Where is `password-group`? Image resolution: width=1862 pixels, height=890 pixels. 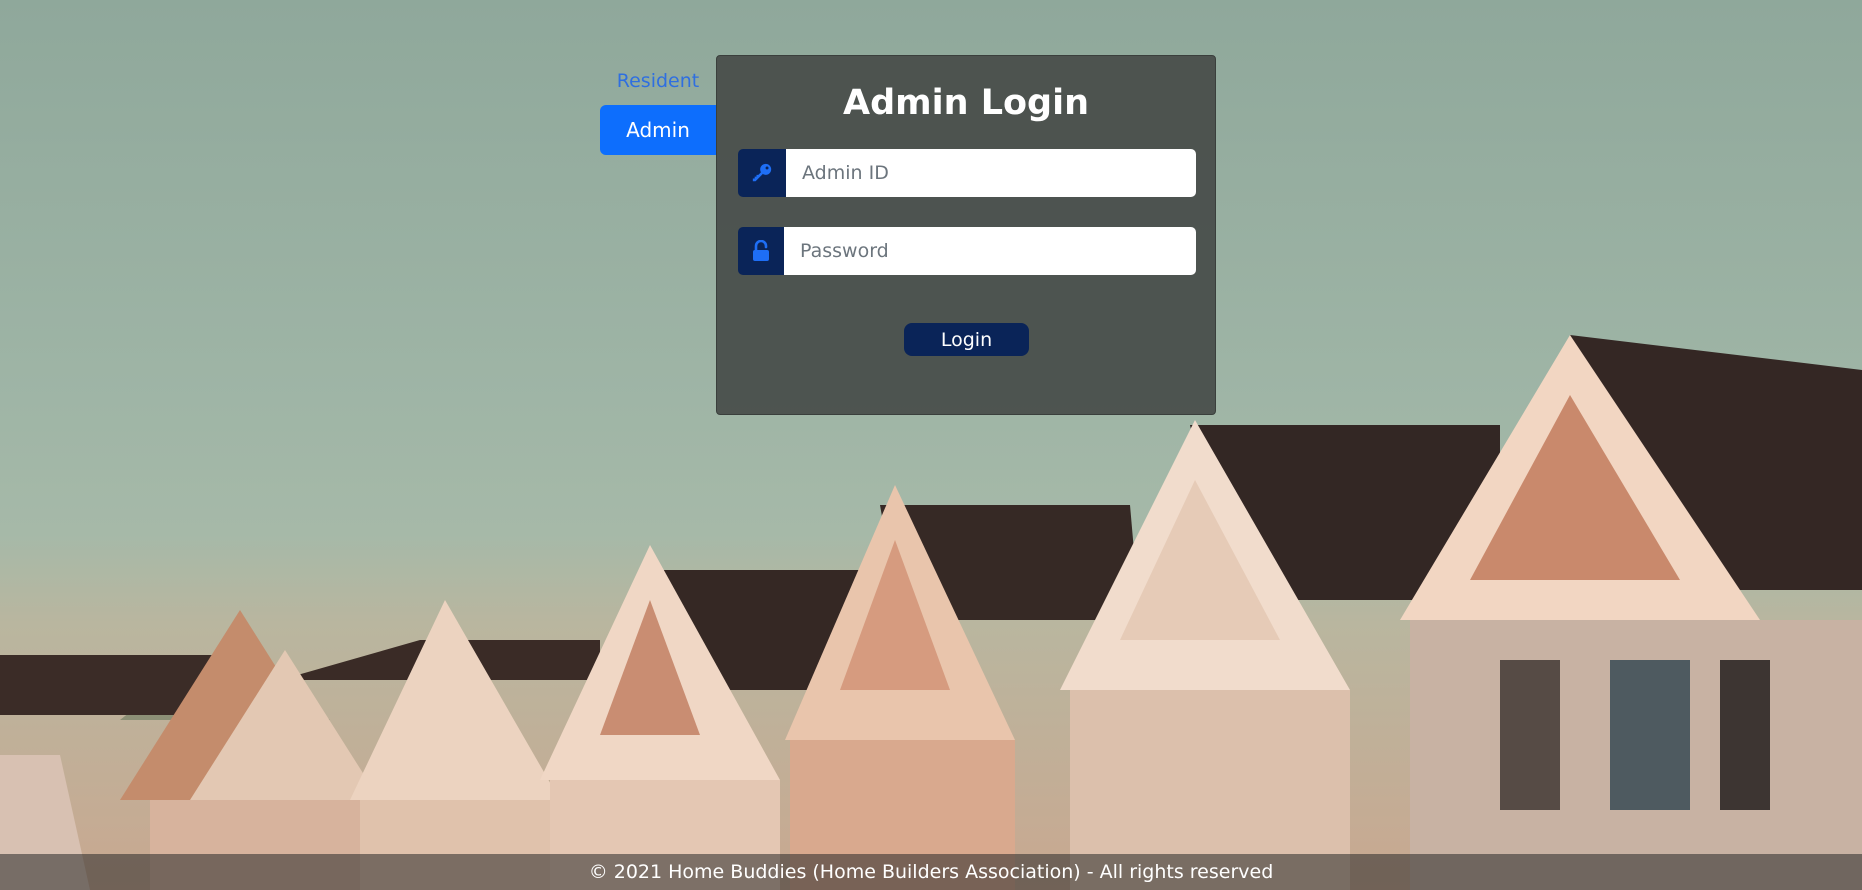 password-group is located at coordinates (967, 251).